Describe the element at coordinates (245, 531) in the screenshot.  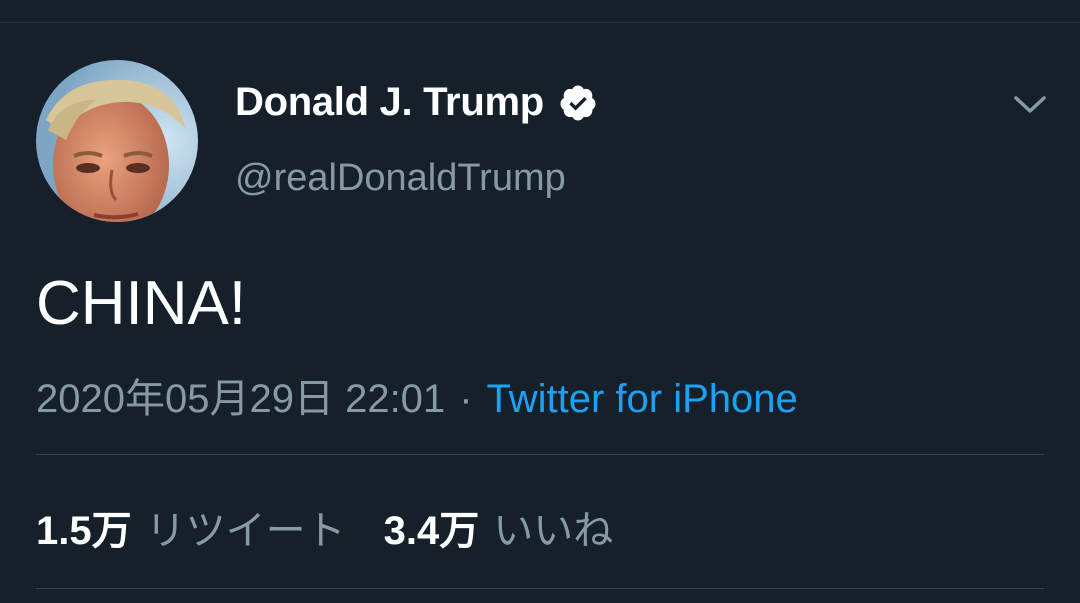
I see `retweets-label: リツイート` at that location.